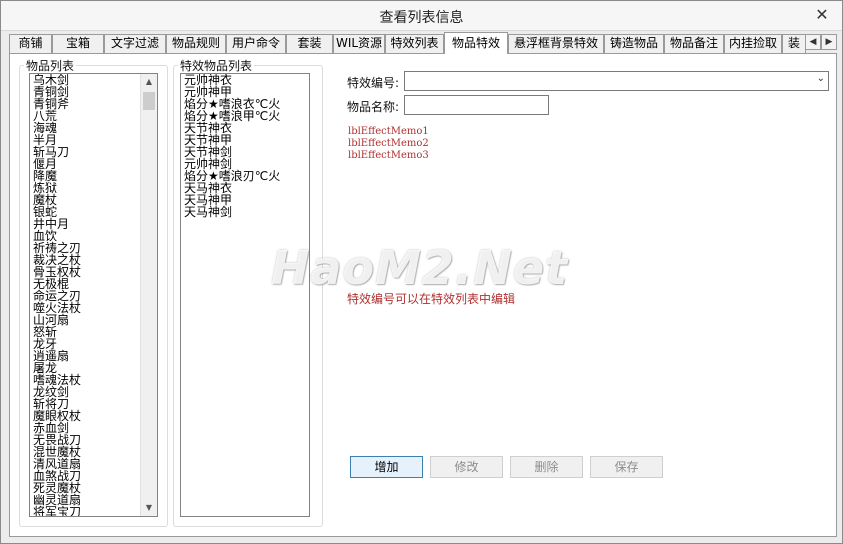 This screenshot has height=544, width=843. What do you see at coordinates (821, 78) in the screenshot?
I see `chevron-down-icon: ⌄` at bounding box center [821, 78].